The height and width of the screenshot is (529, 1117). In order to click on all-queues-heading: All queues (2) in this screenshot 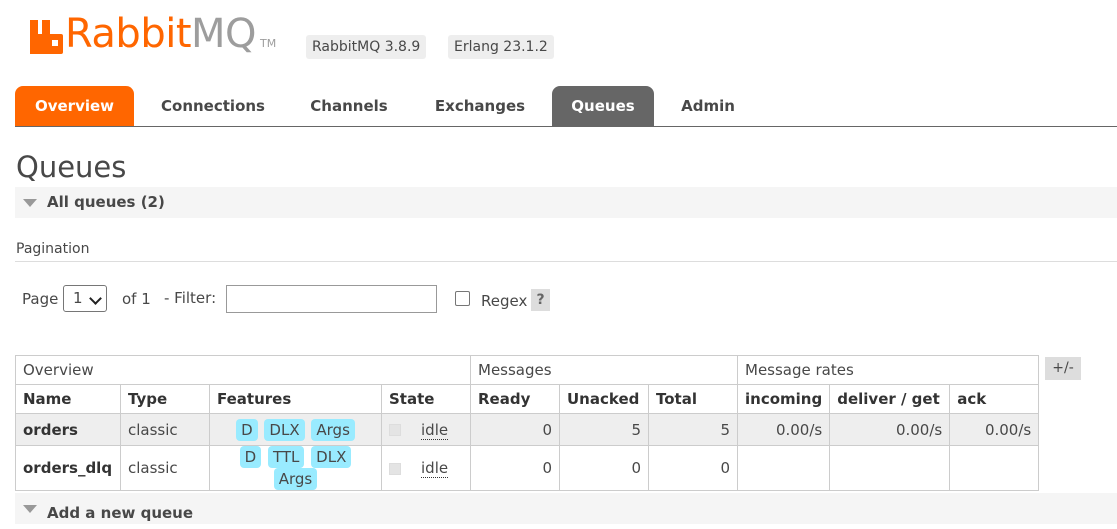, I will do `click(106, 202)`.